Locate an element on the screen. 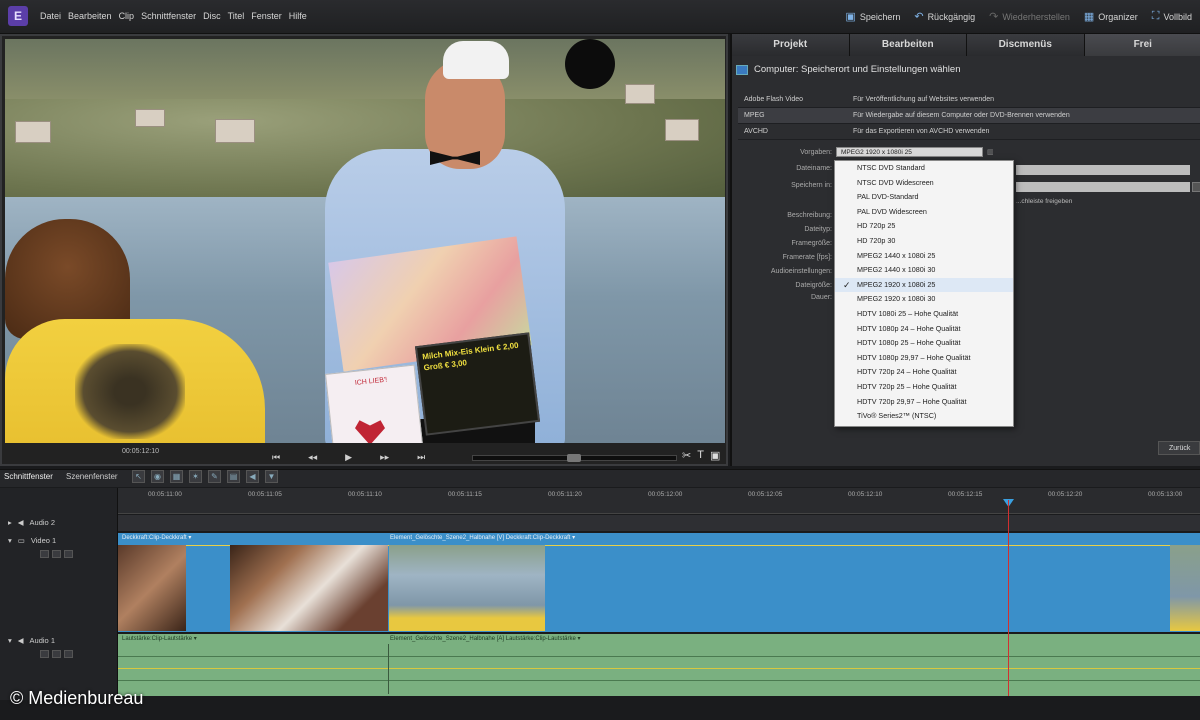 The height and width of the screenshot is (720, 1200). menu-schnittfenster: Schnittfenster is located at coordinates (168, 16).